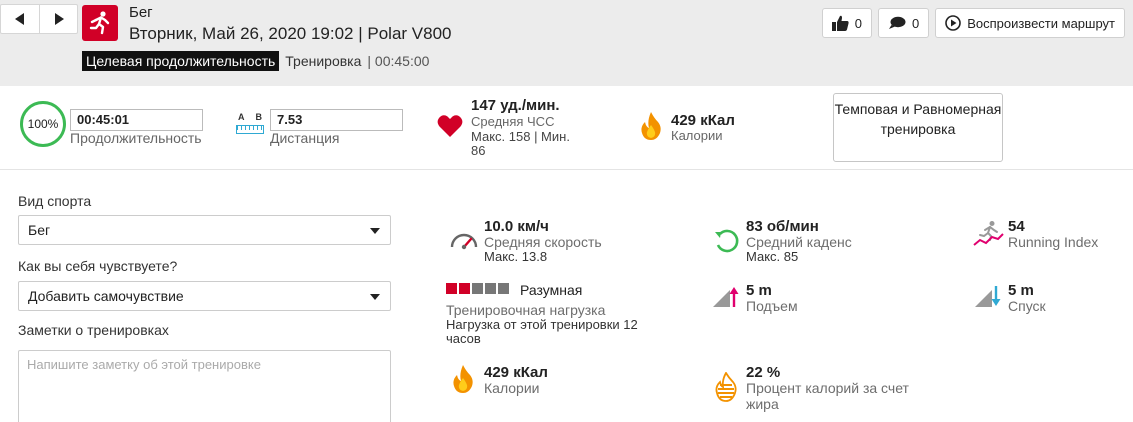 The width and height of the screenshot is (1133, 422). I want to click on avg-hr-value: 147 уд./мин., so click(515, 105).